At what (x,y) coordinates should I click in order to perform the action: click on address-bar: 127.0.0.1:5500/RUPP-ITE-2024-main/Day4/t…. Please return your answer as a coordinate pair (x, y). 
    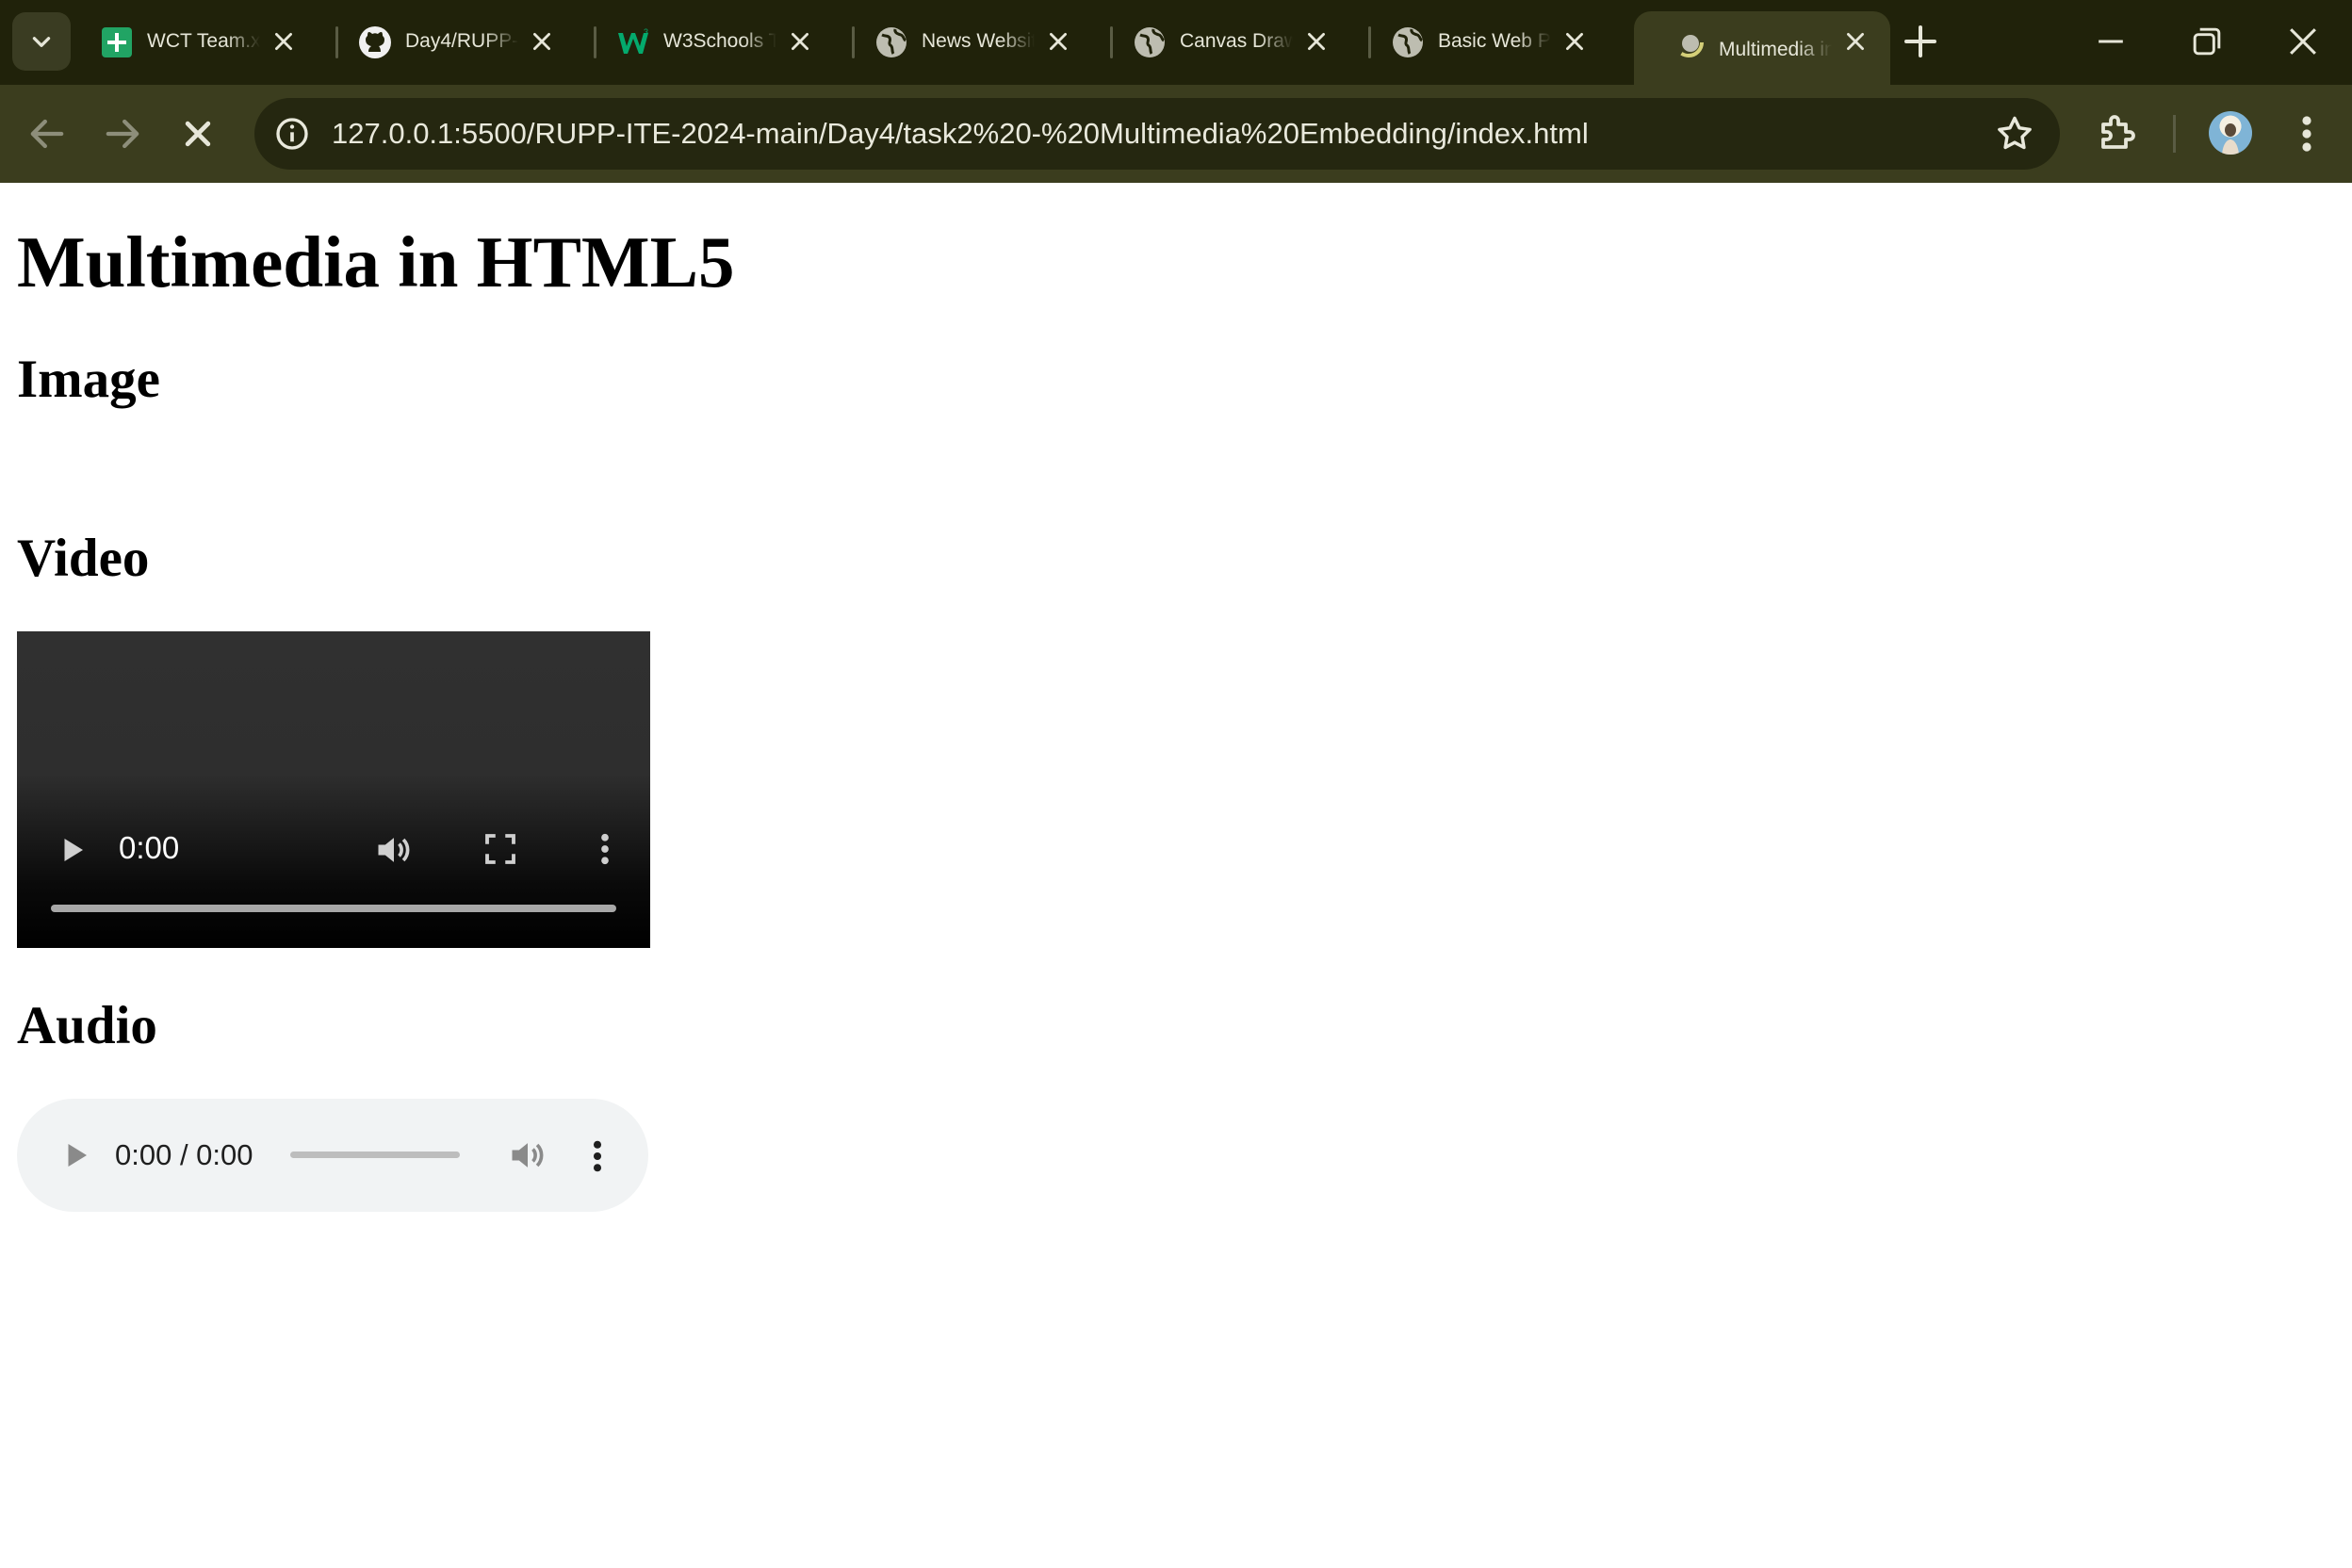
    Looking at the image, I should click on (1157, 134).